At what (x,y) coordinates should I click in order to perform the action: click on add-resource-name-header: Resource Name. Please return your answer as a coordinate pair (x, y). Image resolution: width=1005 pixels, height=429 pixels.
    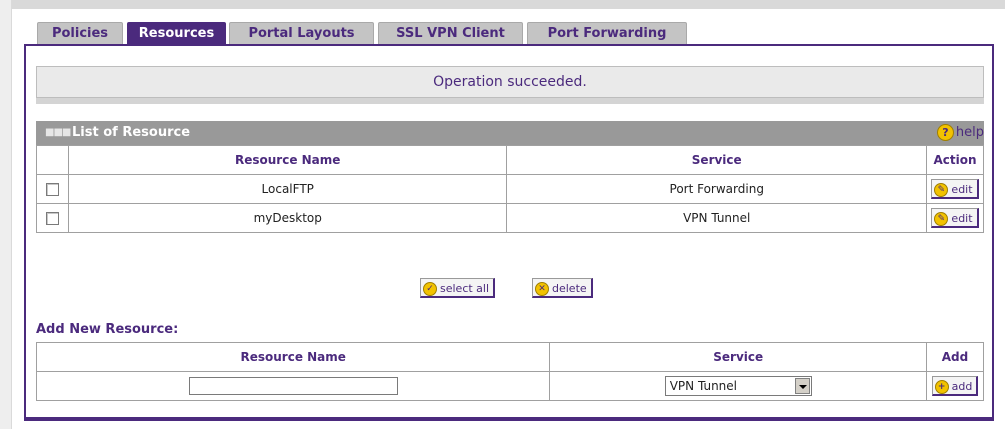
    Looking at the image, I should click on (293, 357).